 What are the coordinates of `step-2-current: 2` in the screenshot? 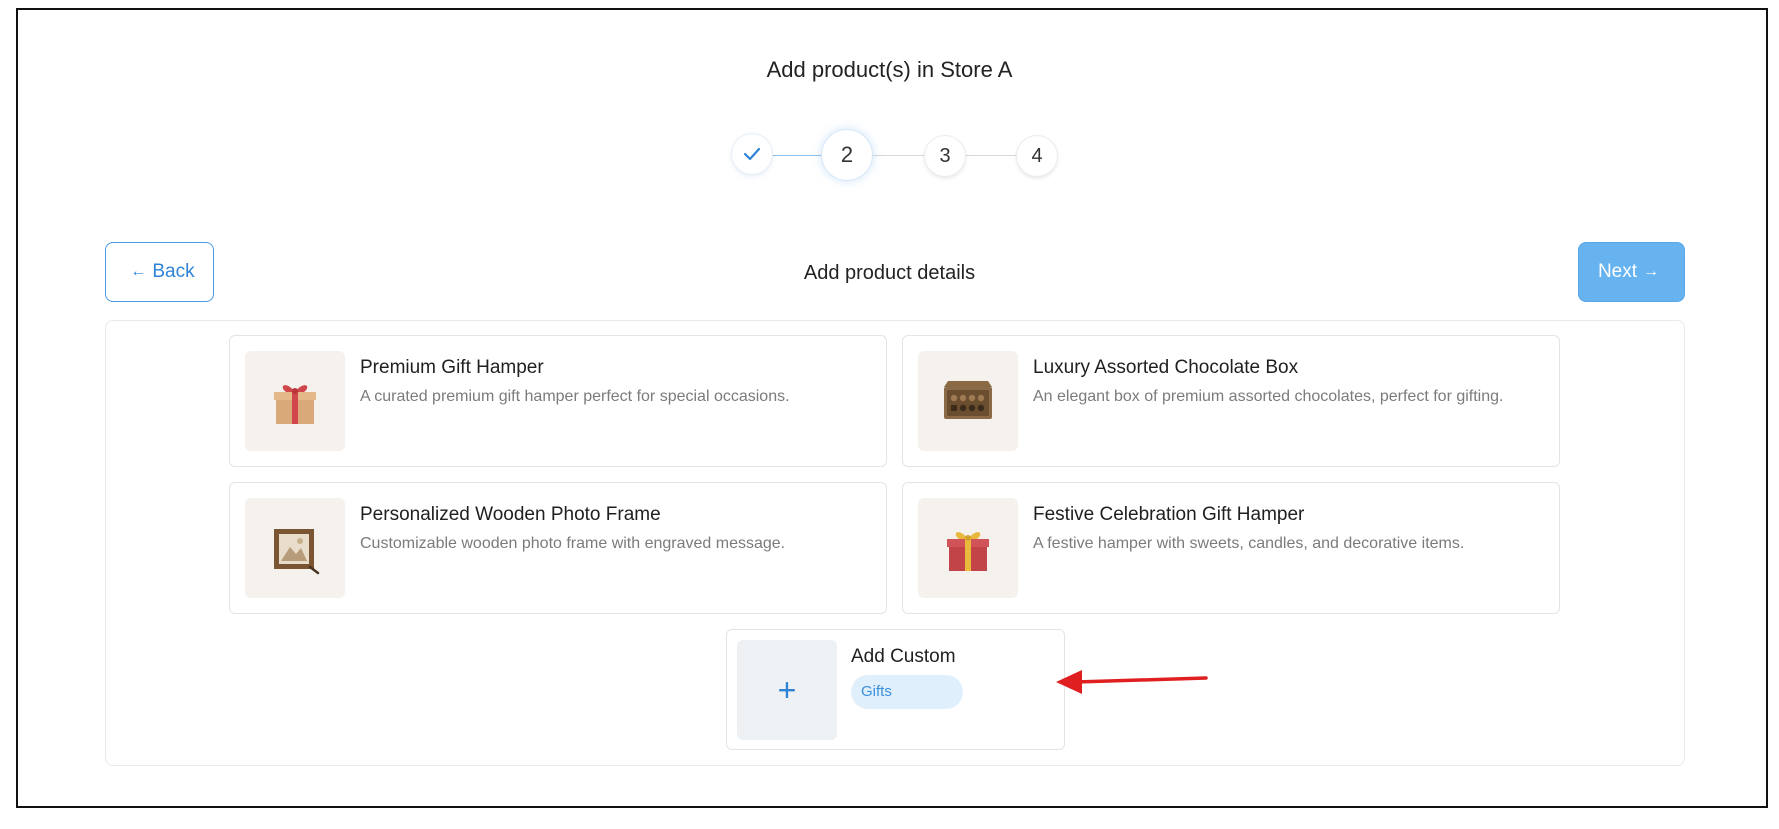 It's located at (847, 155).